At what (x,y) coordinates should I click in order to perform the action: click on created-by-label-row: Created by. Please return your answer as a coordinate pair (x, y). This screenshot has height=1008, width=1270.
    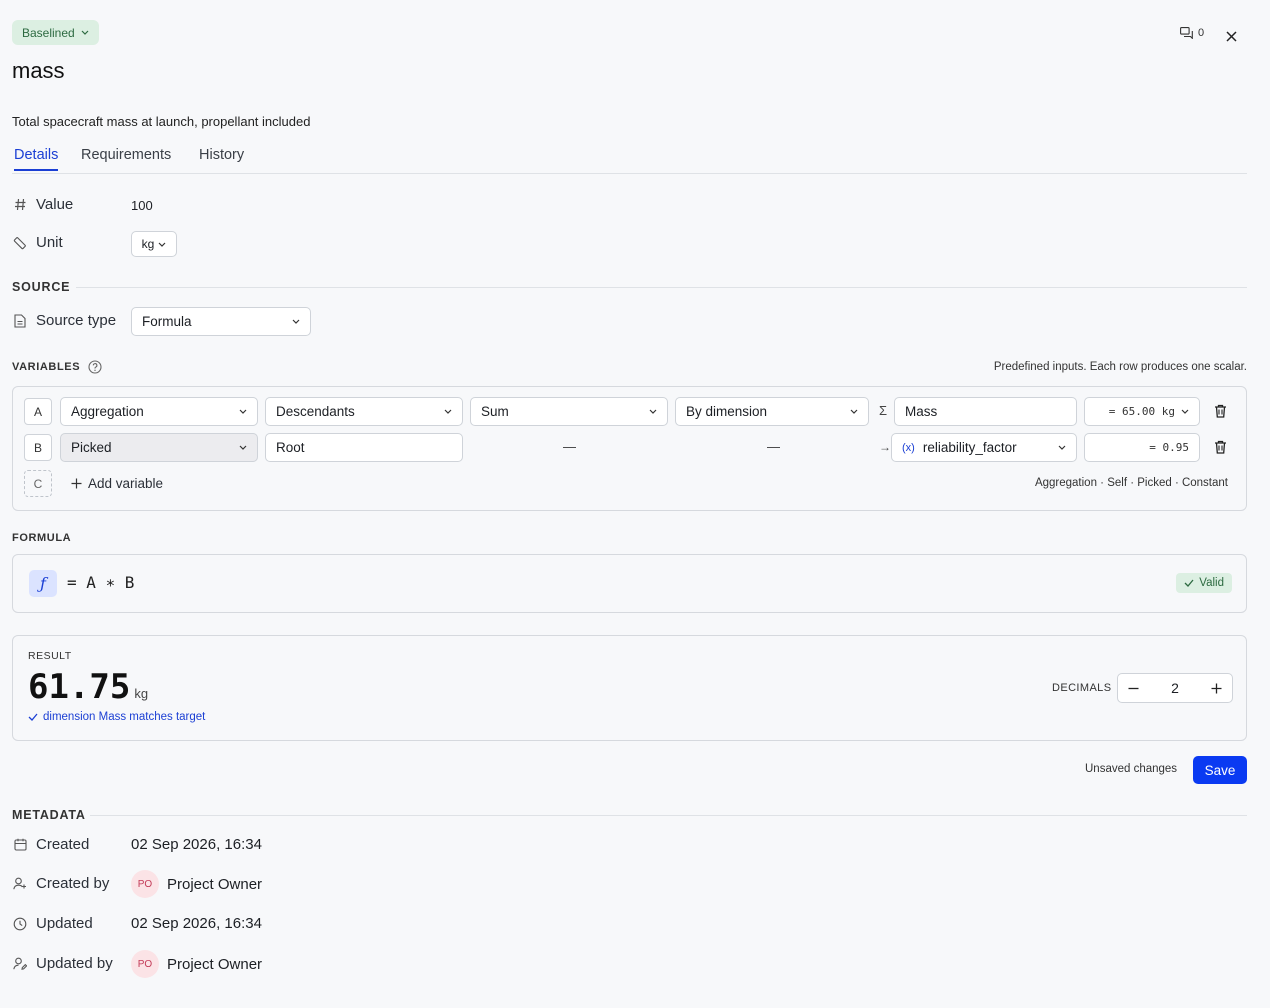
    Looking at the image, I should click on (60, 883).